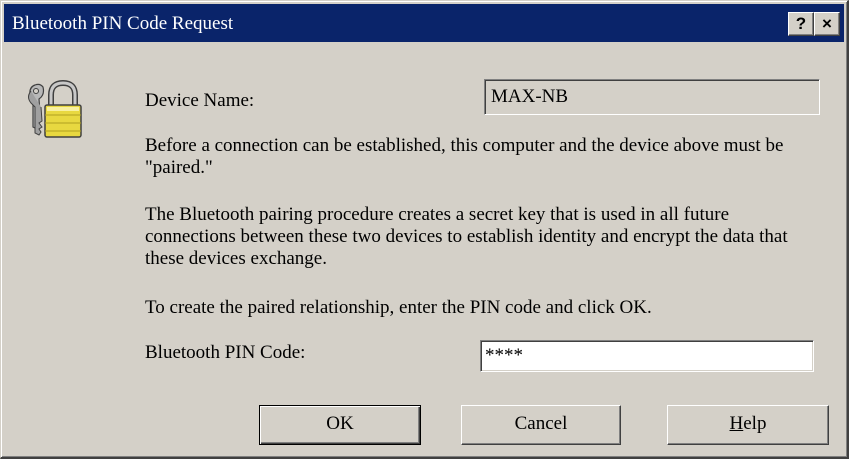  What do you see at coordinates (647, 356) in the screenshot?
I see `pin-code-input` at bounding box center [647, 356].